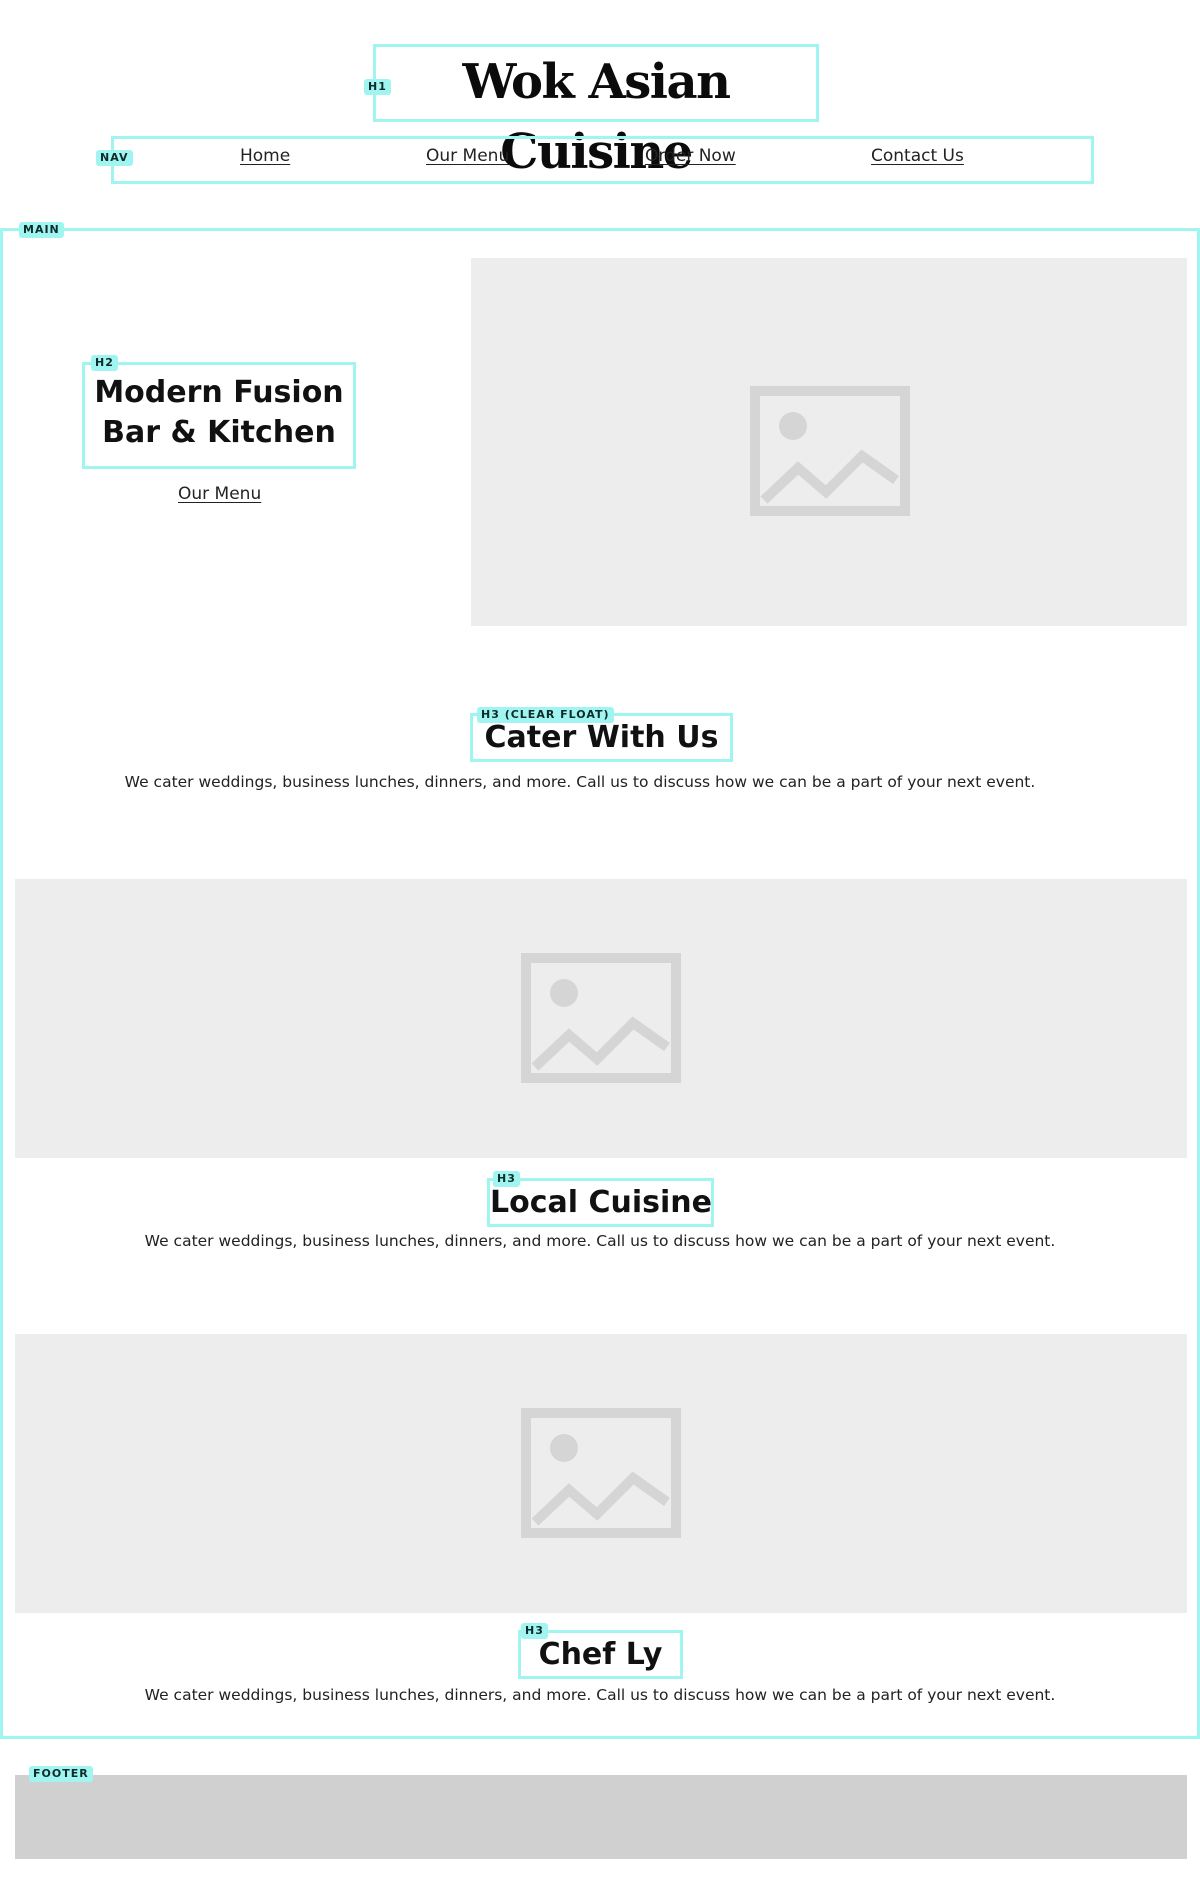 The width and height of the screenshot is (1200, 1878). I want to click on hero-heading-line2: Bar & Kitchen, so click(219, 432).